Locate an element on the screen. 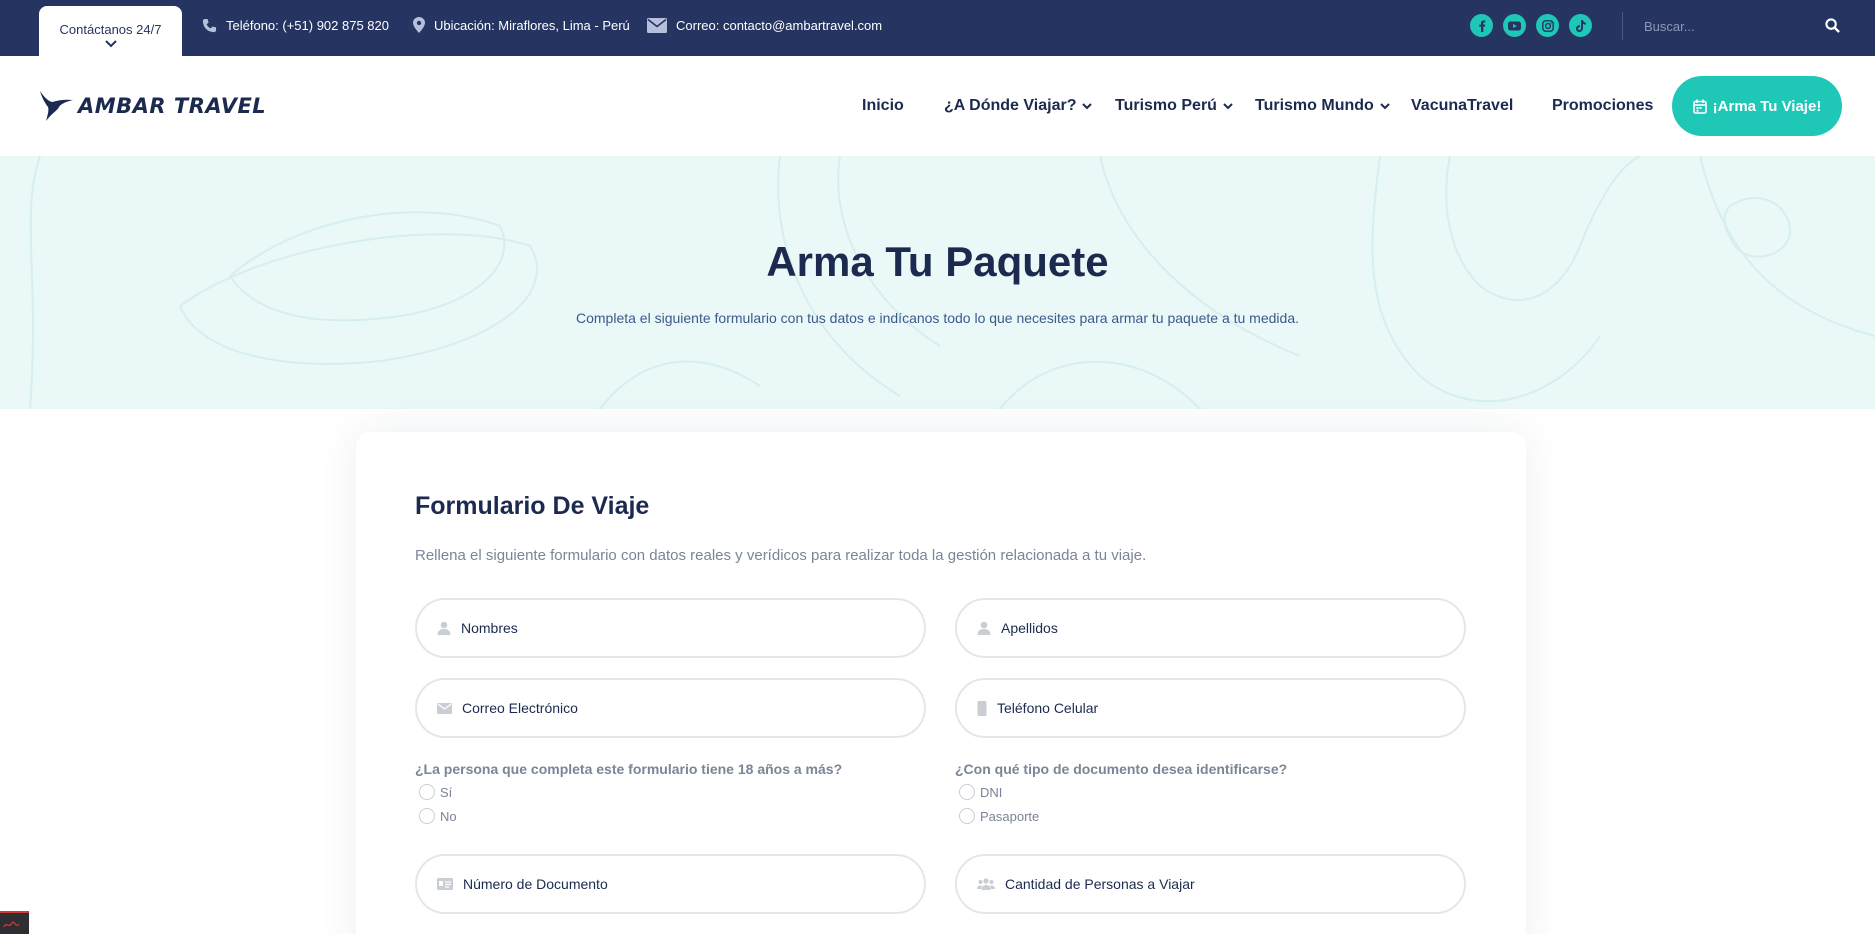 Image resolution: width=1875 pixels, height=934 pixels. calendar-icon is located at coordinates (1699, 106).